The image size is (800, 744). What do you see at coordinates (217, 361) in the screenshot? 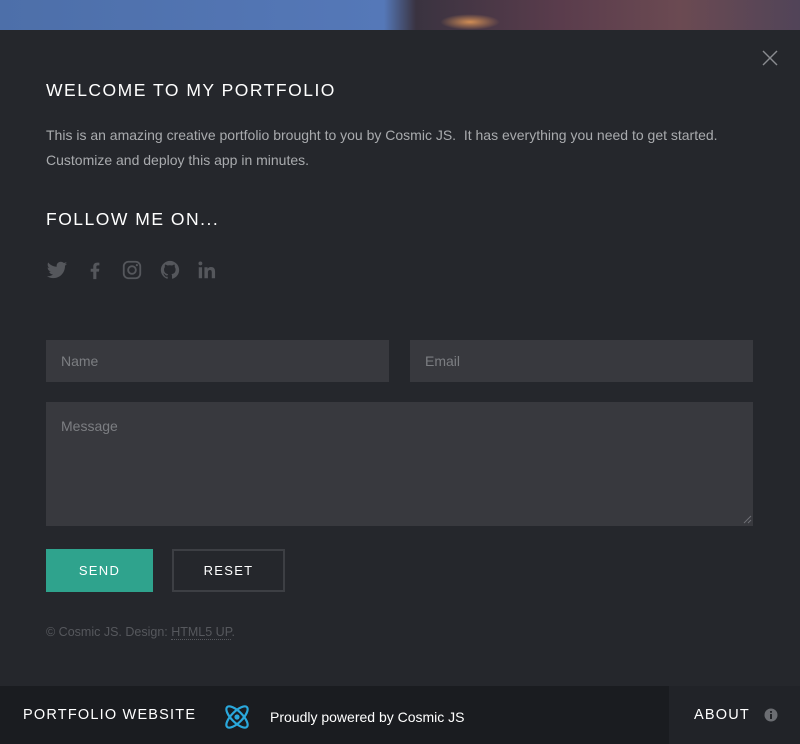
I see `name-input` at bounding box center [217, 361].